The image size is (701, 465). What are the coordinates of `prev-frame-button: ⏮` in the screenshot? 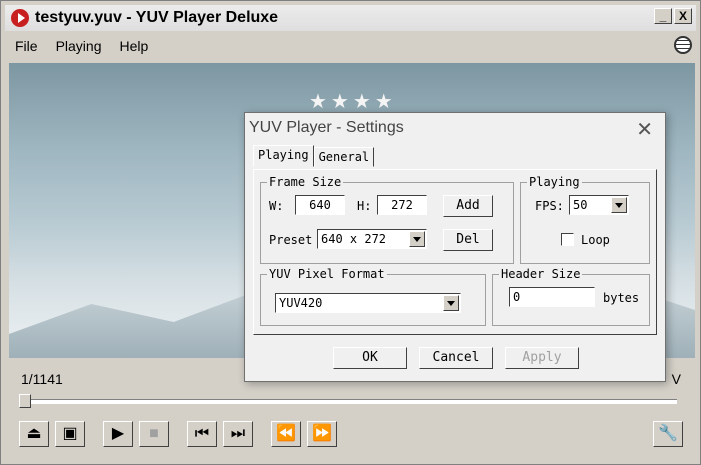 It's located at (202, 434).